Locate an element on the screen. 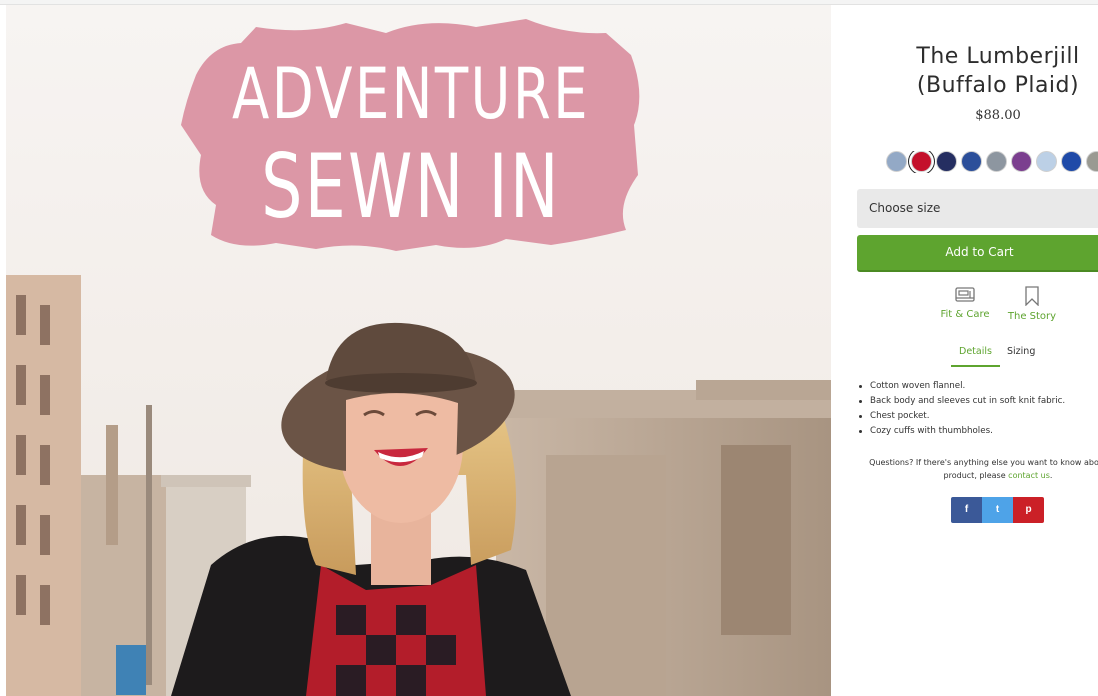  facebook-share-button: f is located at coordinates (966, 510).